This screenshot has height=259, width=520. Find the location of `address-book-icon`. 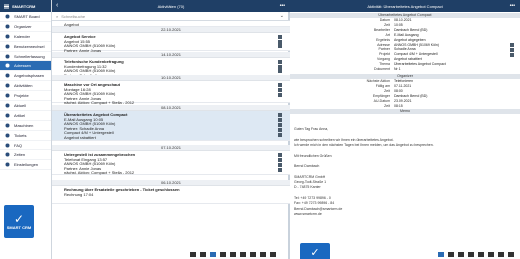

address-book-icon is located at coordinates (7, 65).